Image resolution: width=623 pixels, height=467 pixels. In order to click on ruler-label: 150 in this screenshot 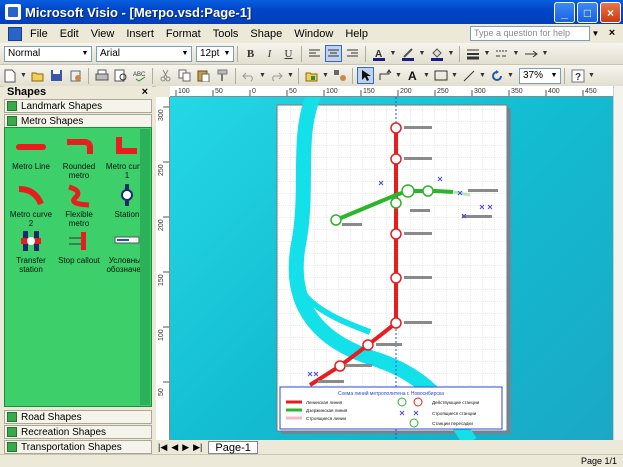, I will do `click(369, 91)`.